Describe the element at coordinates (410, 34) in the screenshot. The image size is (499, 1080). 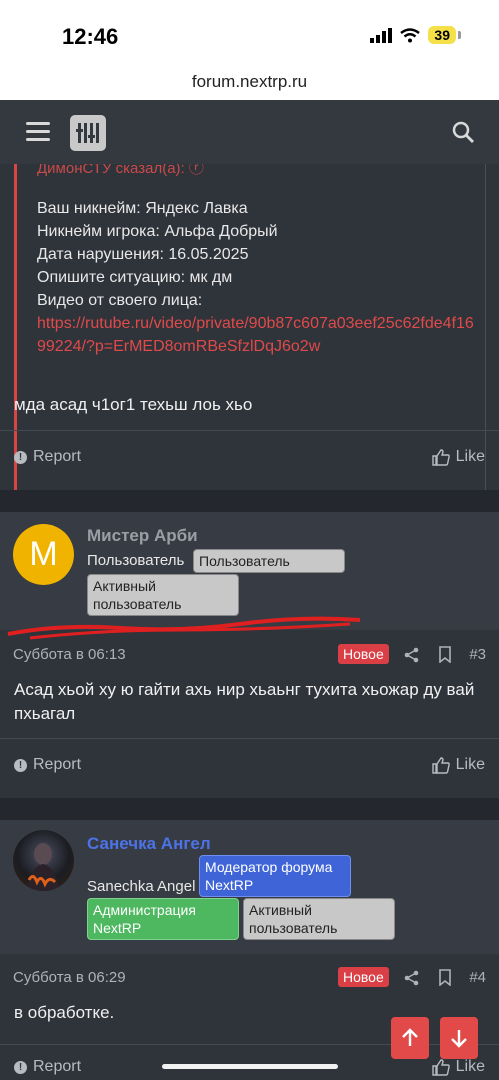
I see `wifi-icon` at that location.